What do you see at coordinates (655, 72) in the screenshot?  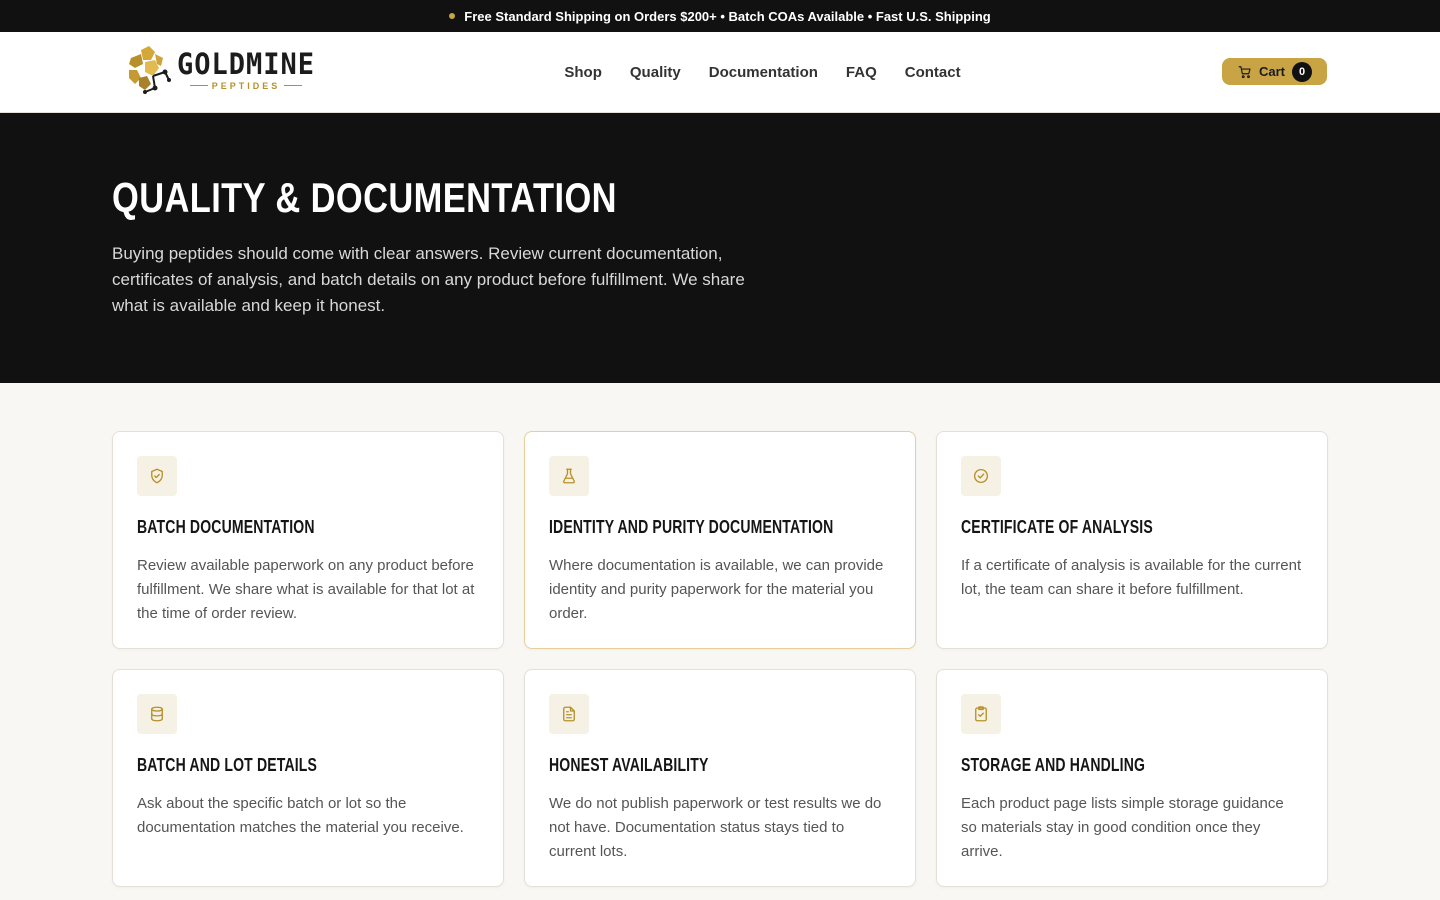 I see `nav-quality: Quality` at bounding box center [655, 72].